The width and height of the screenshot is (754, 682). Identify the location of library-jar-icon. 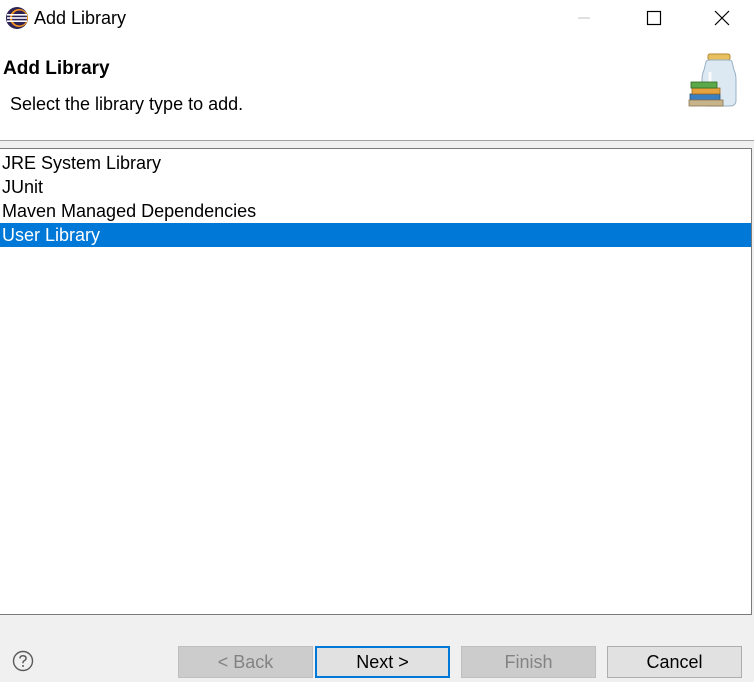
(712, 80).